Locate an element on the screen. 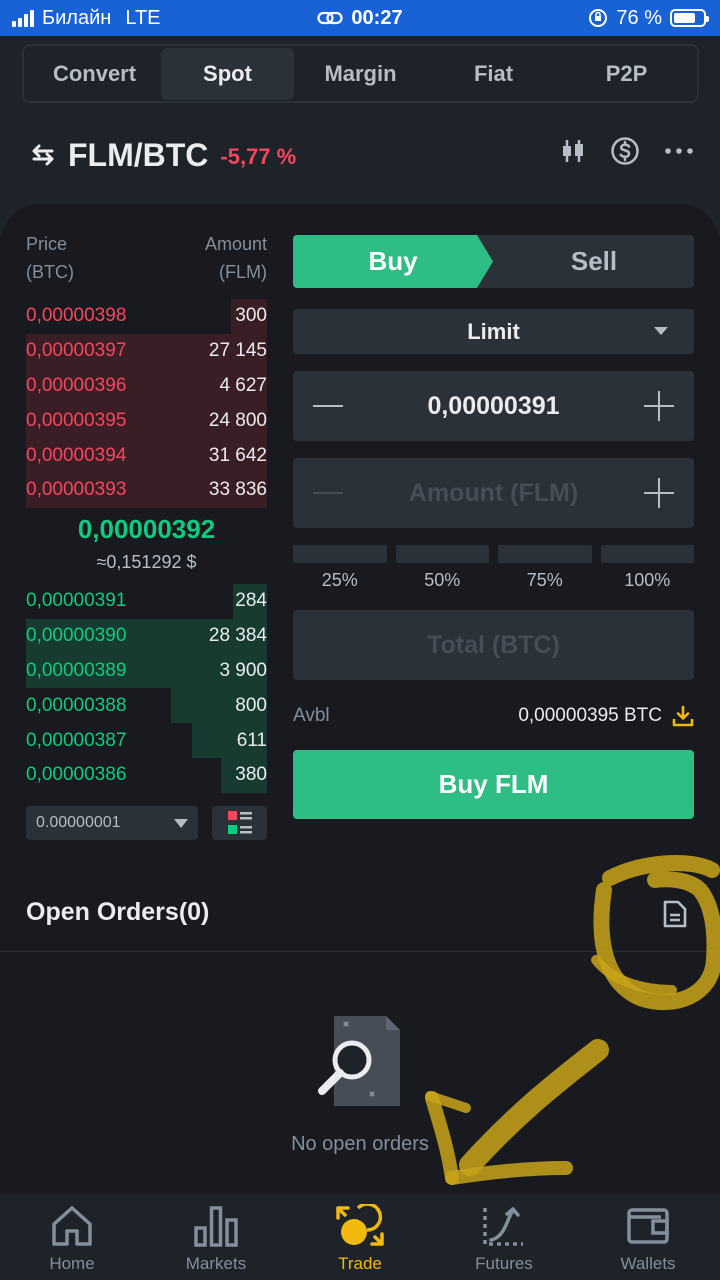 Image resolution: width=720 pixels, height=1280 pixels. order-amount: 24 800 is located at coordinates (237, 420).